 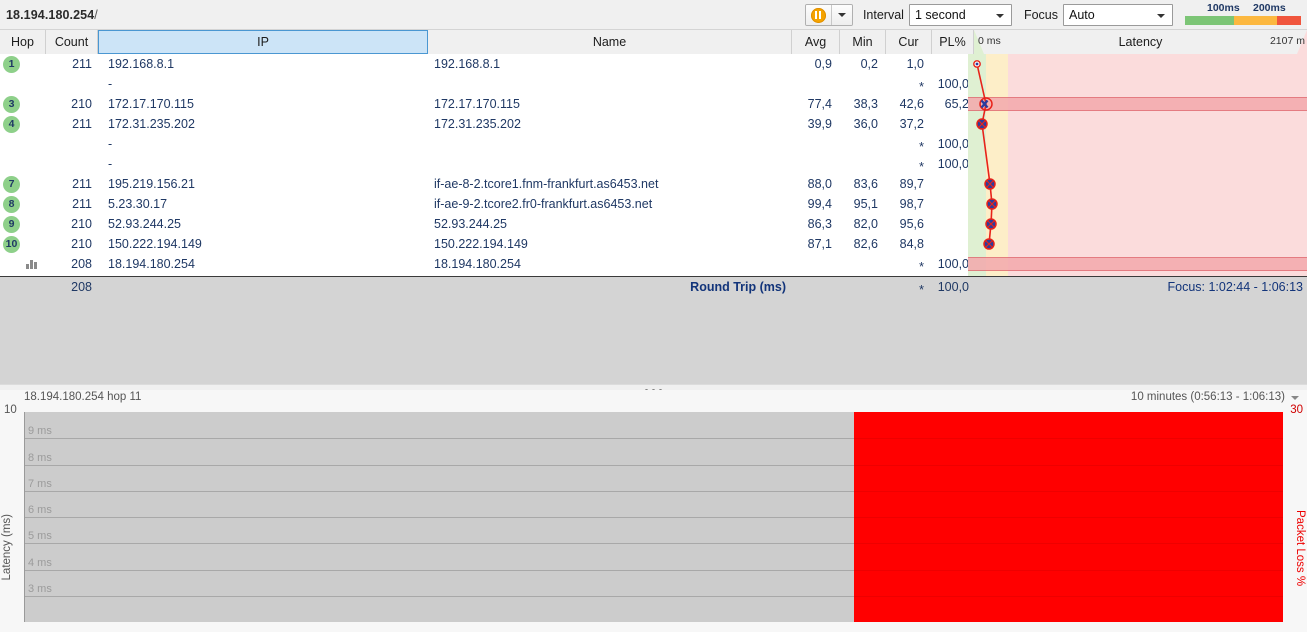 What do you see at coordinates (960, 15) in the screenshot?
I see `interval-select: 1 second` at bounding box center [960, 15].